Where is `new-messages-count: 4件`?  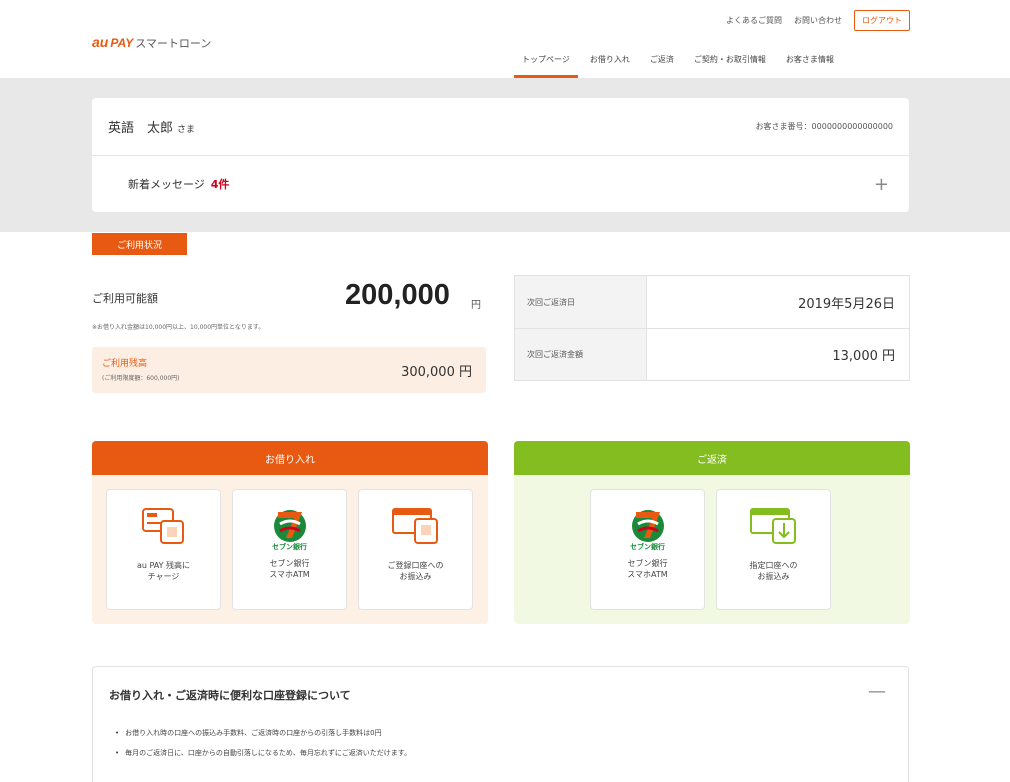
new-messages-count: 4件 is located at coordinates (220, 184).